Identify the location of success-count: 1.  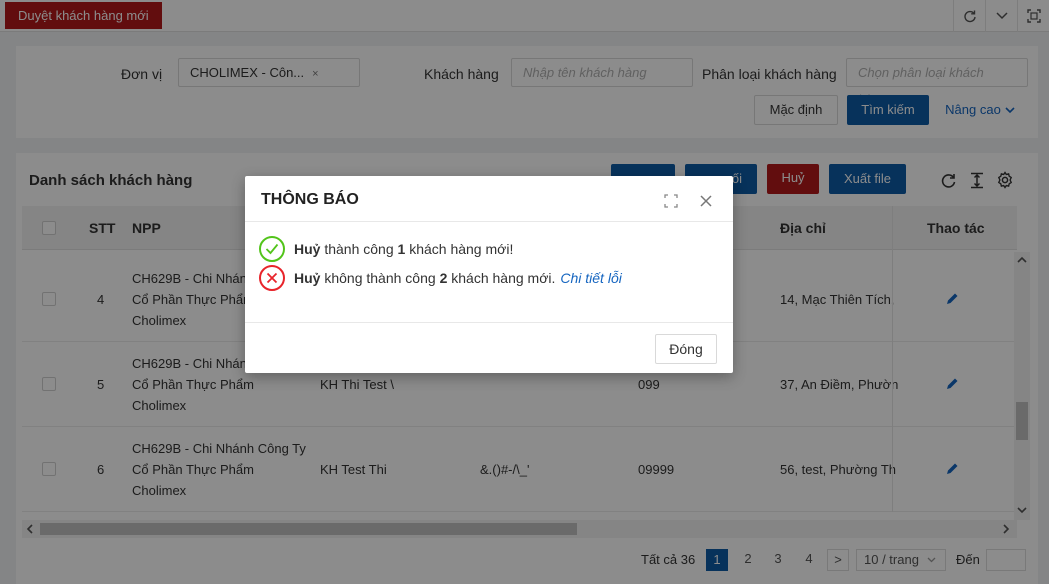
(401, 249).